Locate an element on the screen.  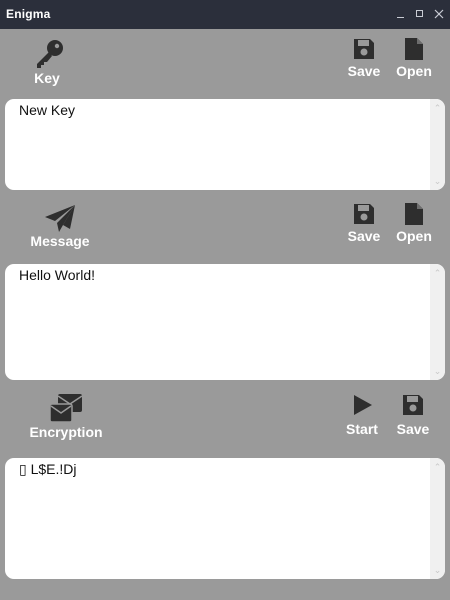
key-section-header: Key is located at coordinates (47, 62).